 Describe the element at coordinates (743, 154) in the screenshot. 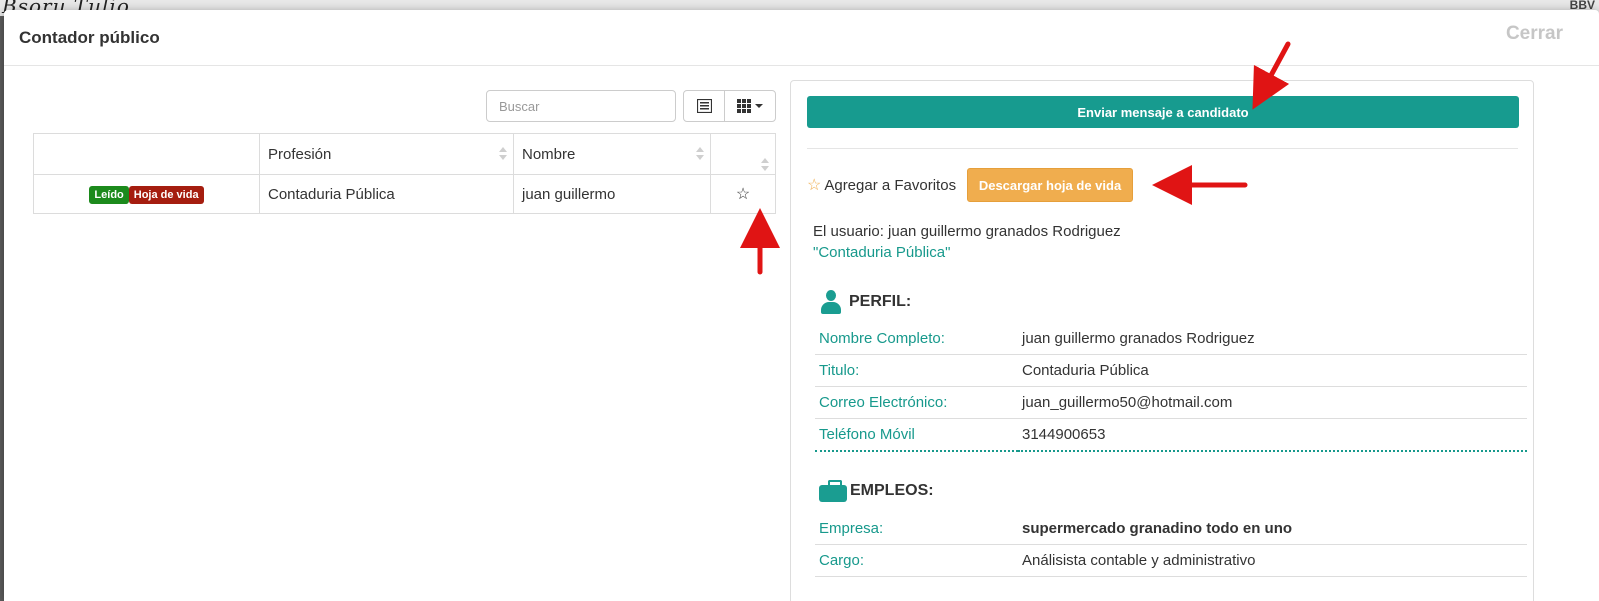

I see `column-header-favorite` at that location.